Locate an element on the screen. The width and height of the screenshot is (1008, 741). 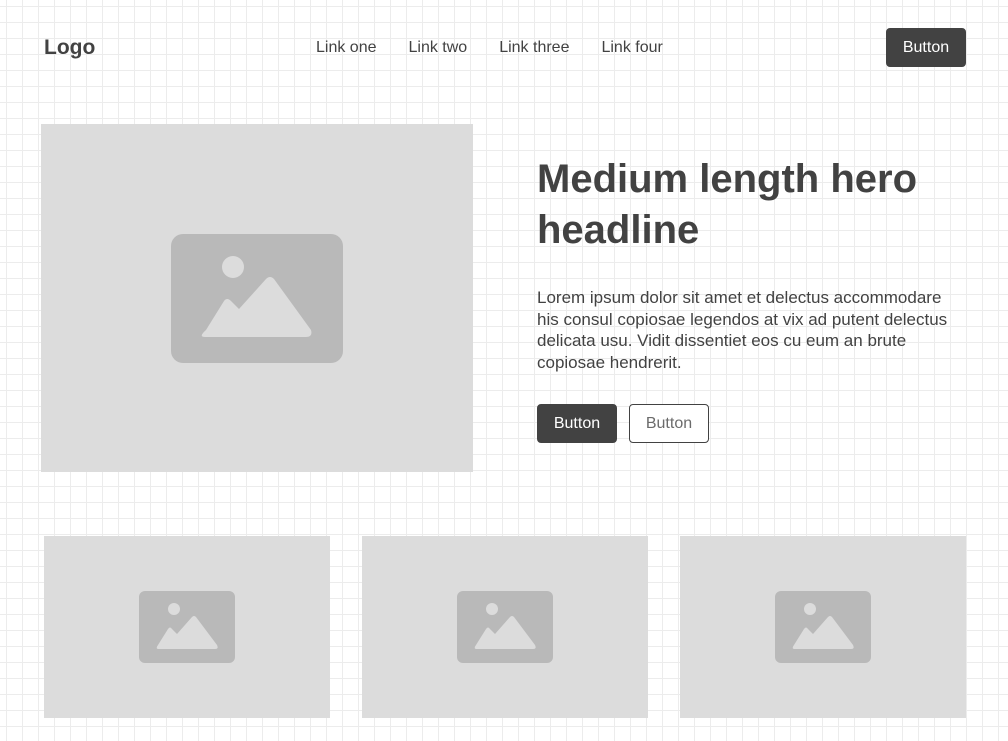
nav-link-three: Link three is located at coordinates (534, 48).